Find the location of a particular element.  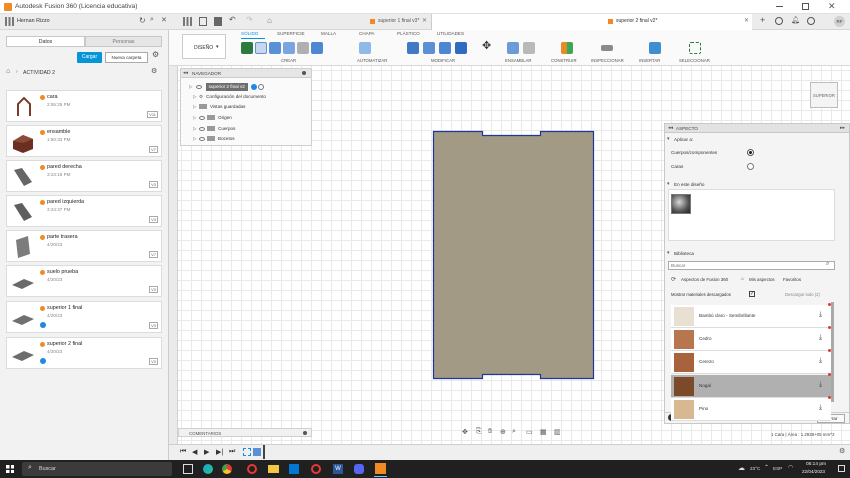

fillet-icon is located at coordinates (429, 48).